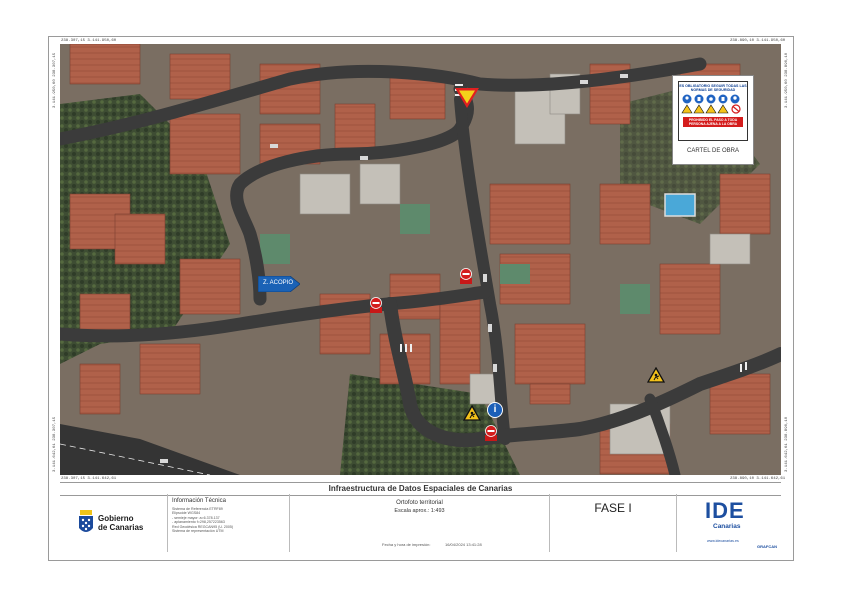 The height and width of the screenshot is (595, 842). I want to click on yield-sign-icon, so click(467, 98).